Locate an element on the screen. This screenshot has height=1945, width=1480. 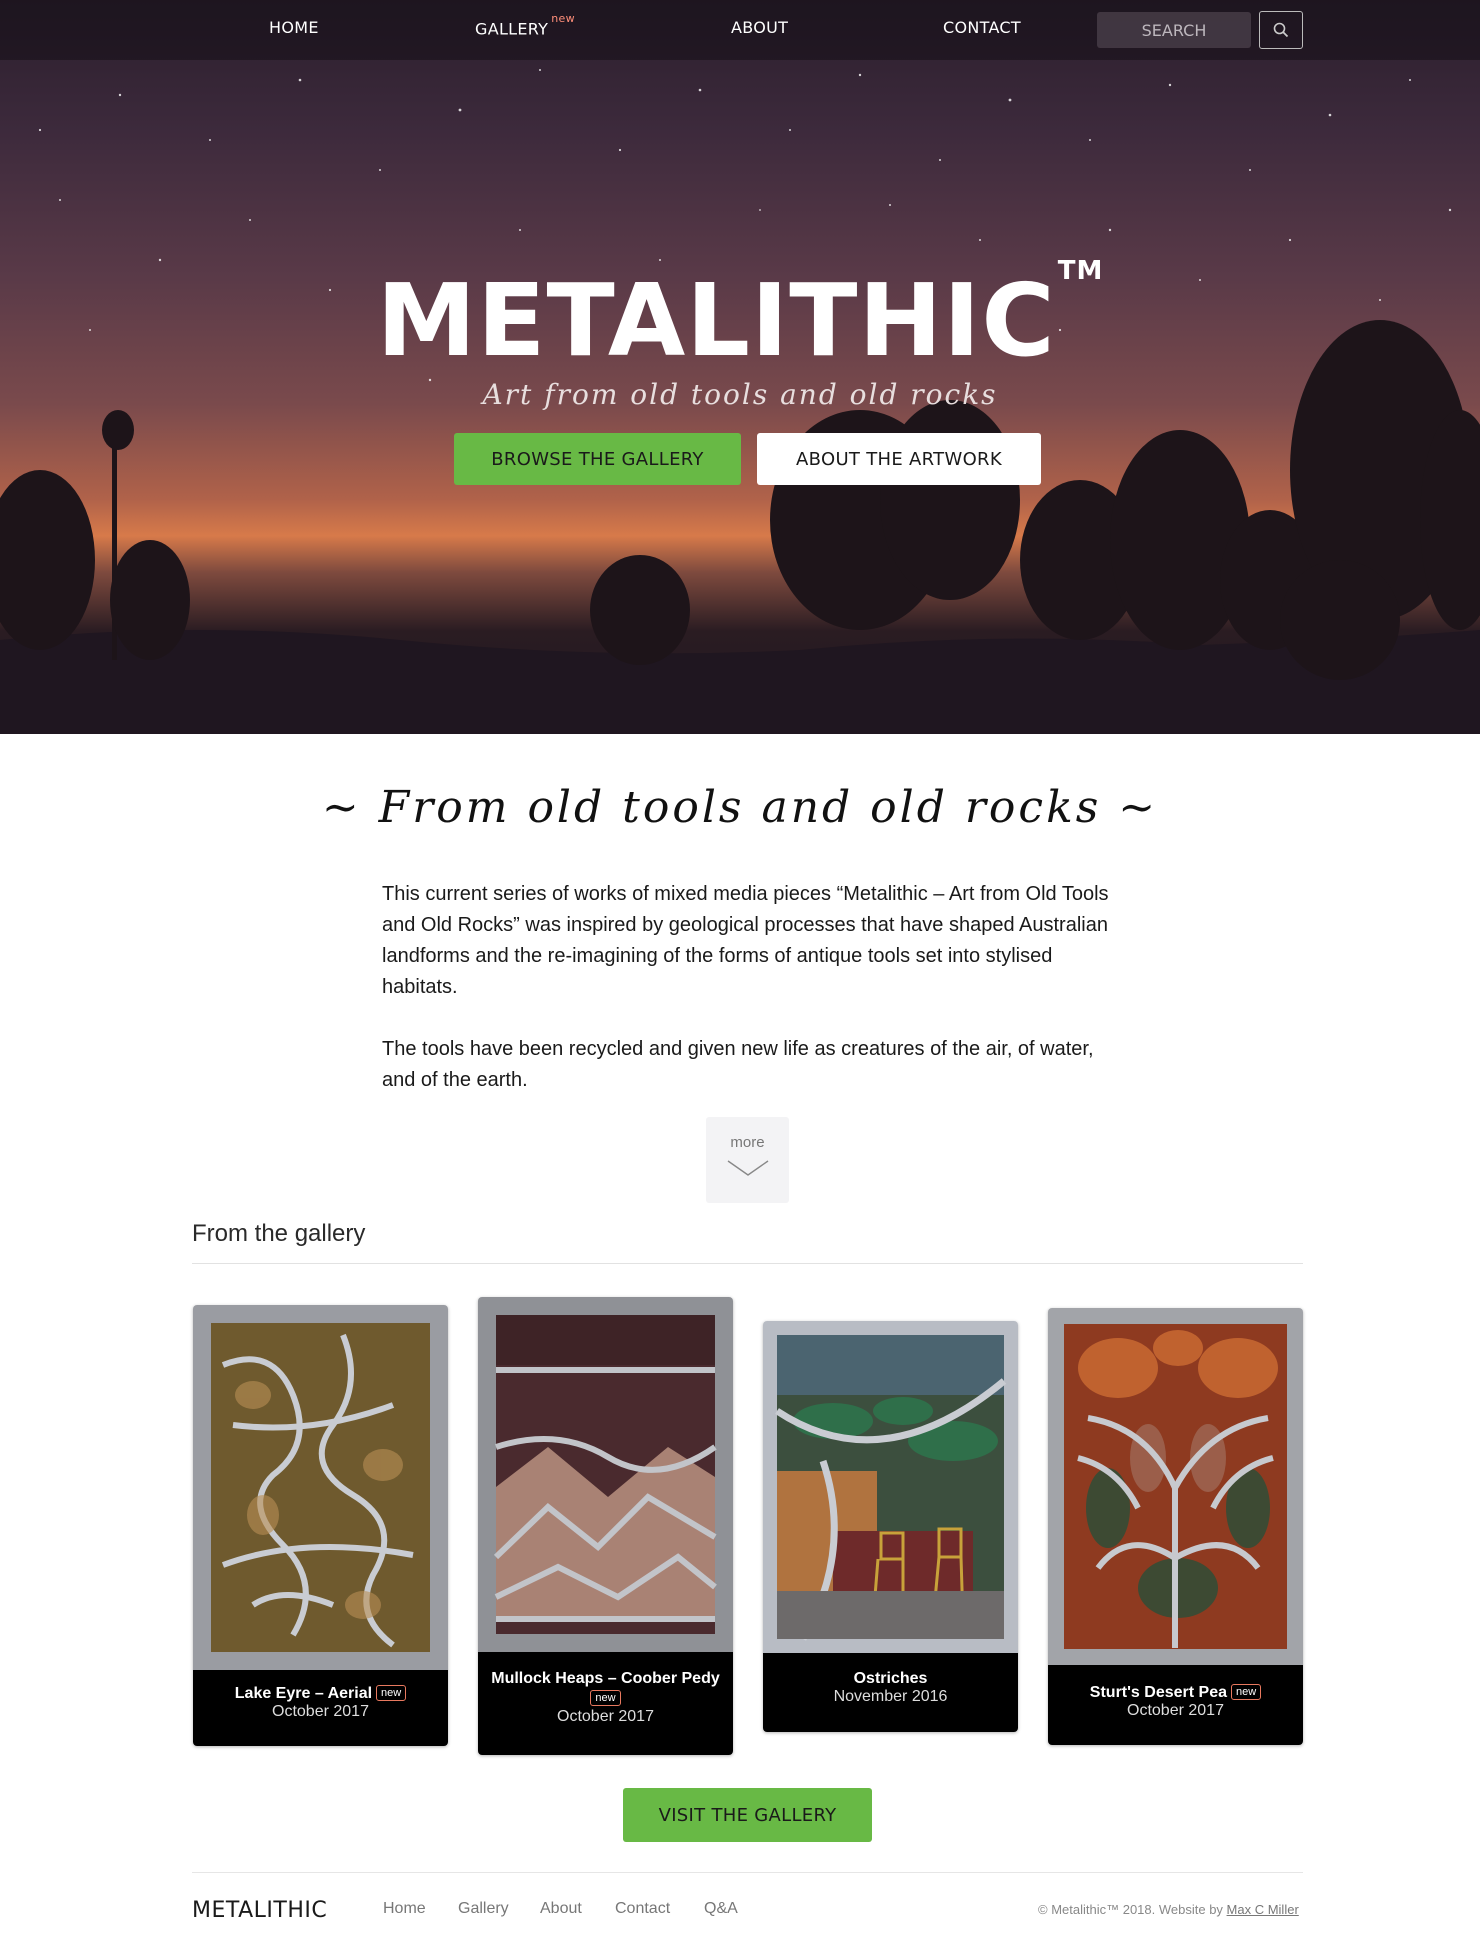
footer-logo: METALITHIC is located at coordinates (259, 1910).